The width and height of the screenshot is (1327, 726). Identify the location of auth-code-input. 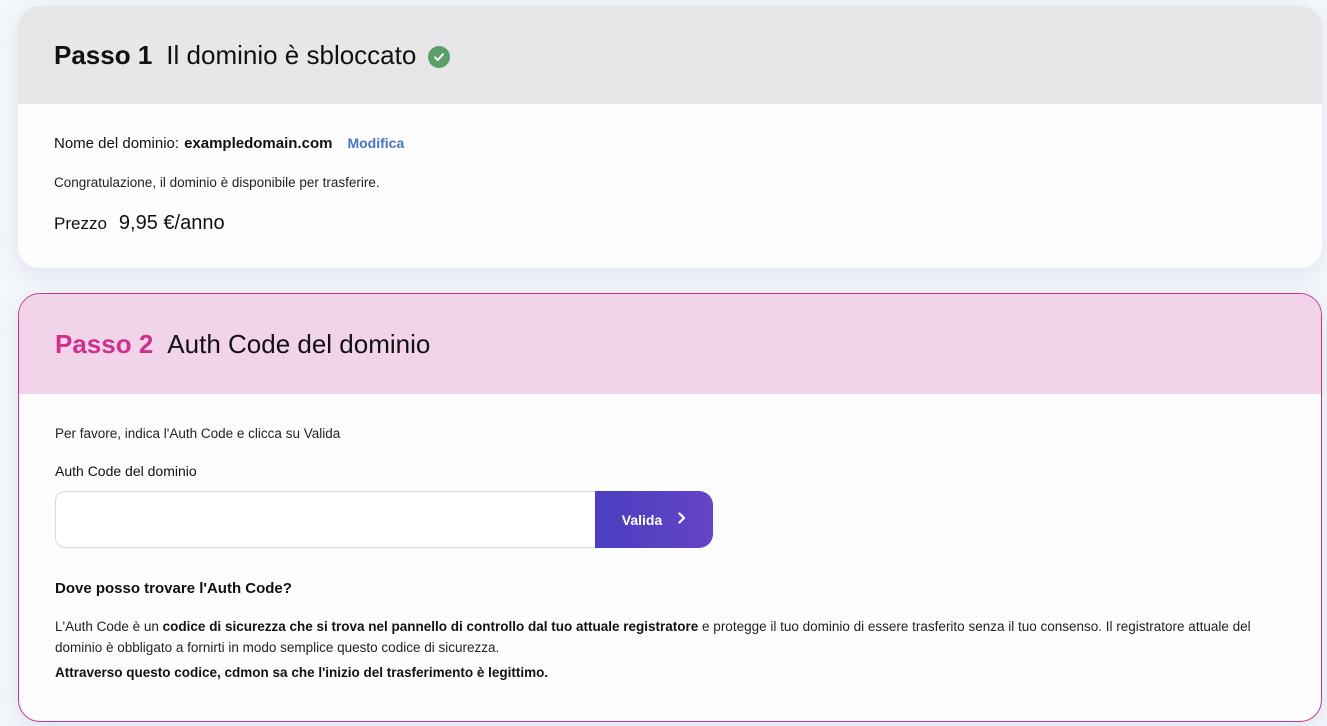
(325, 519).